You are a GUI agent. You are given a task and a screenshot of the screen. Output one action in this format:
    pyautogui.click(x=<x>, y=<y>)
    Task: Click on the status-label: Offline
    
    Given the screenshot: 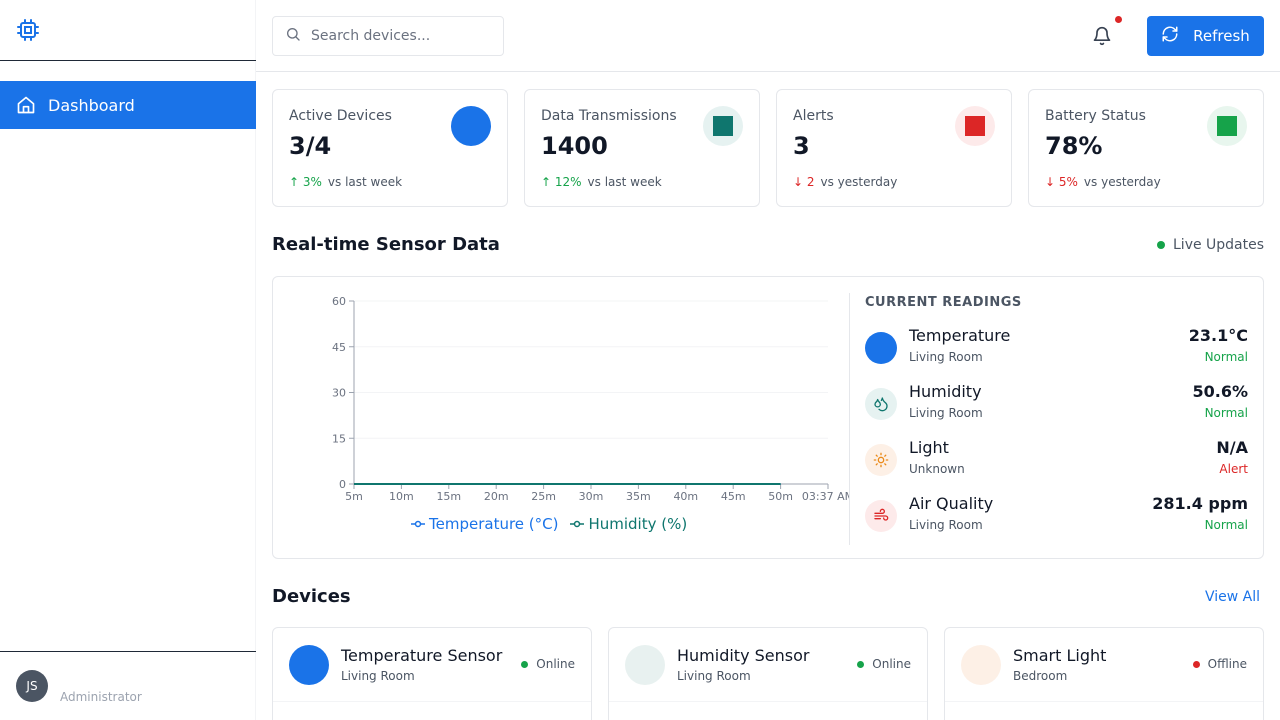 What is the action you would take?
    pyautogui.click(x=1227, y=664)
    